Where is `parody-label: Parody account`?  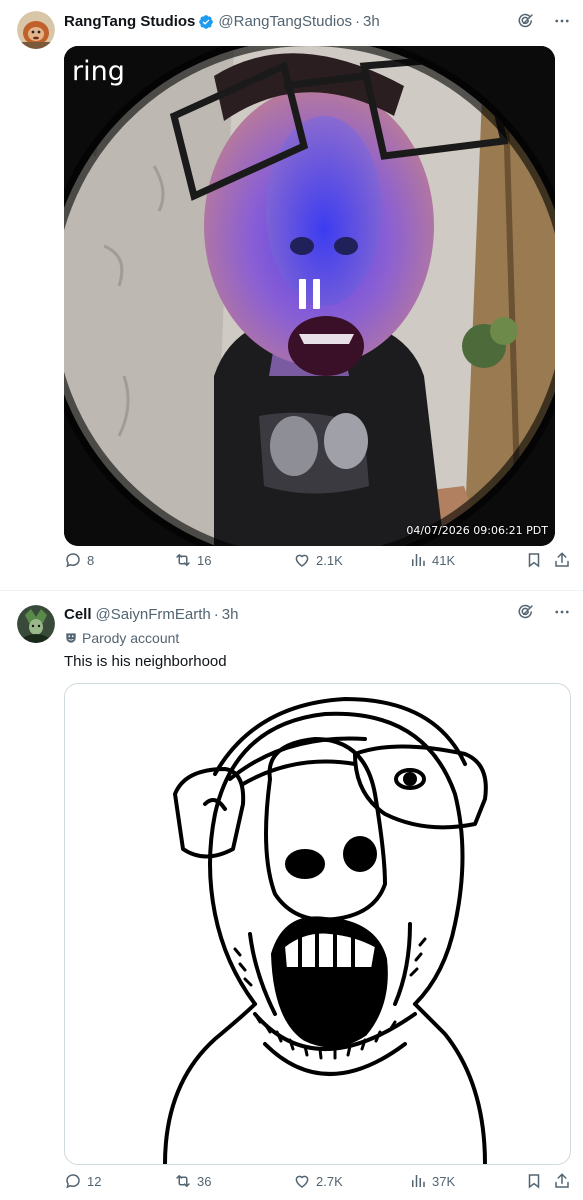 parody-label: Parody account is located at coordinates (121, 638).